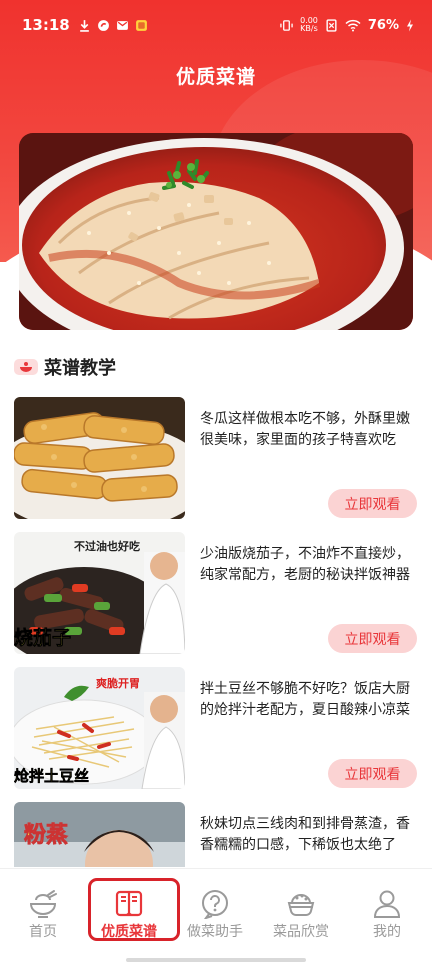 Image resolution: width=432 pixels, height=964 pixels. I want to click on recipe-bowl-icon, so click(26, 367).